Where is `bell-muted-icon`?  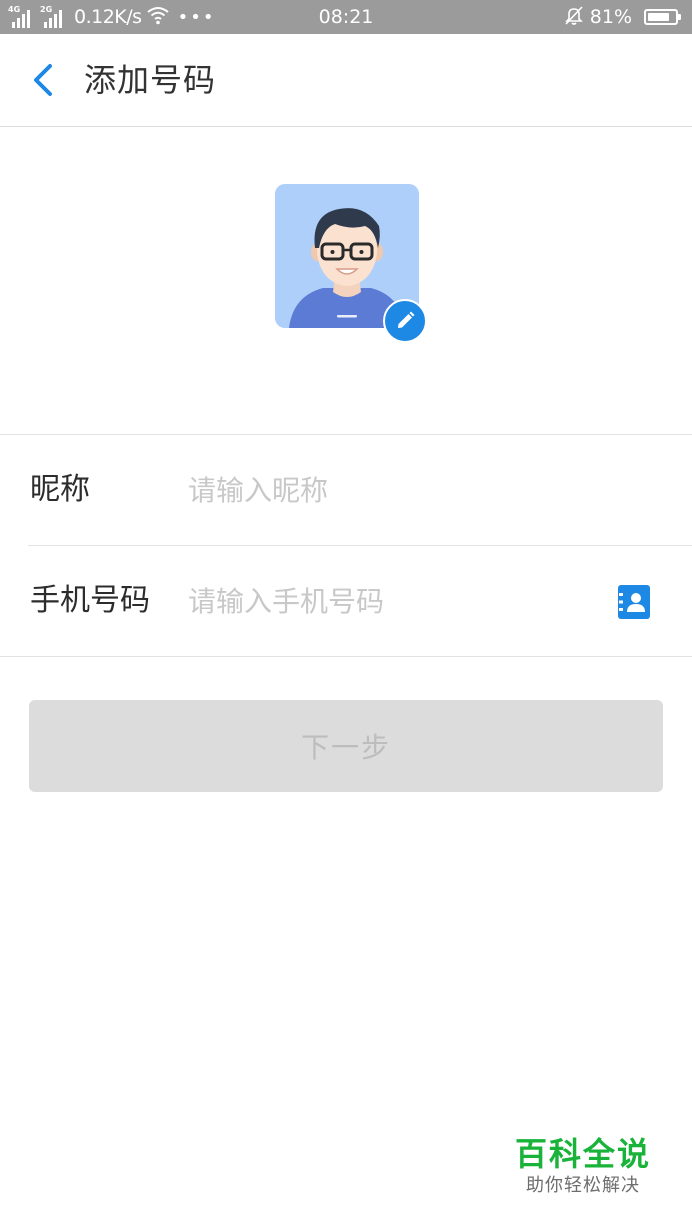
bell-muted-icon is located at coordinates (574, 17).